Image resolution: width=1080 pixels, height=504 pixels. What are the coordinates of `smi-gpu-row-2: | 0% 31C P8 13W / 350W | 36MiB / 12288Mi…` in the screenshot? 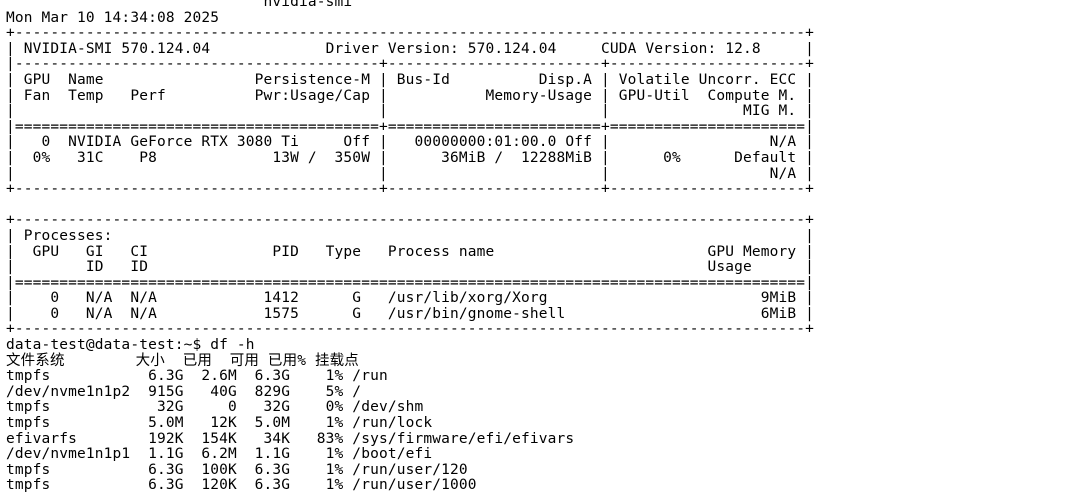 It's located at (410, 157).